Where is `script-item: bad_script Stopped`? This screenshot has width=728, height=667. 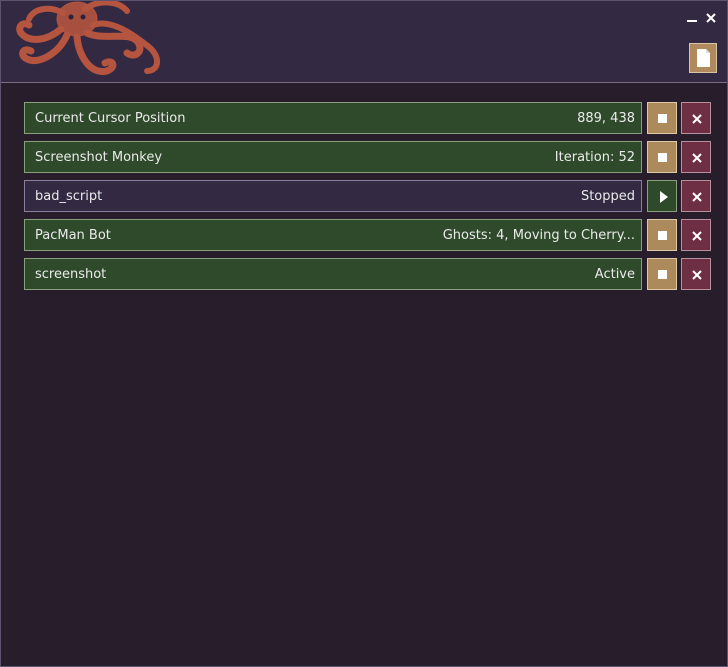
script-item: bad_script Stopped is located at coordinates (333, 196).